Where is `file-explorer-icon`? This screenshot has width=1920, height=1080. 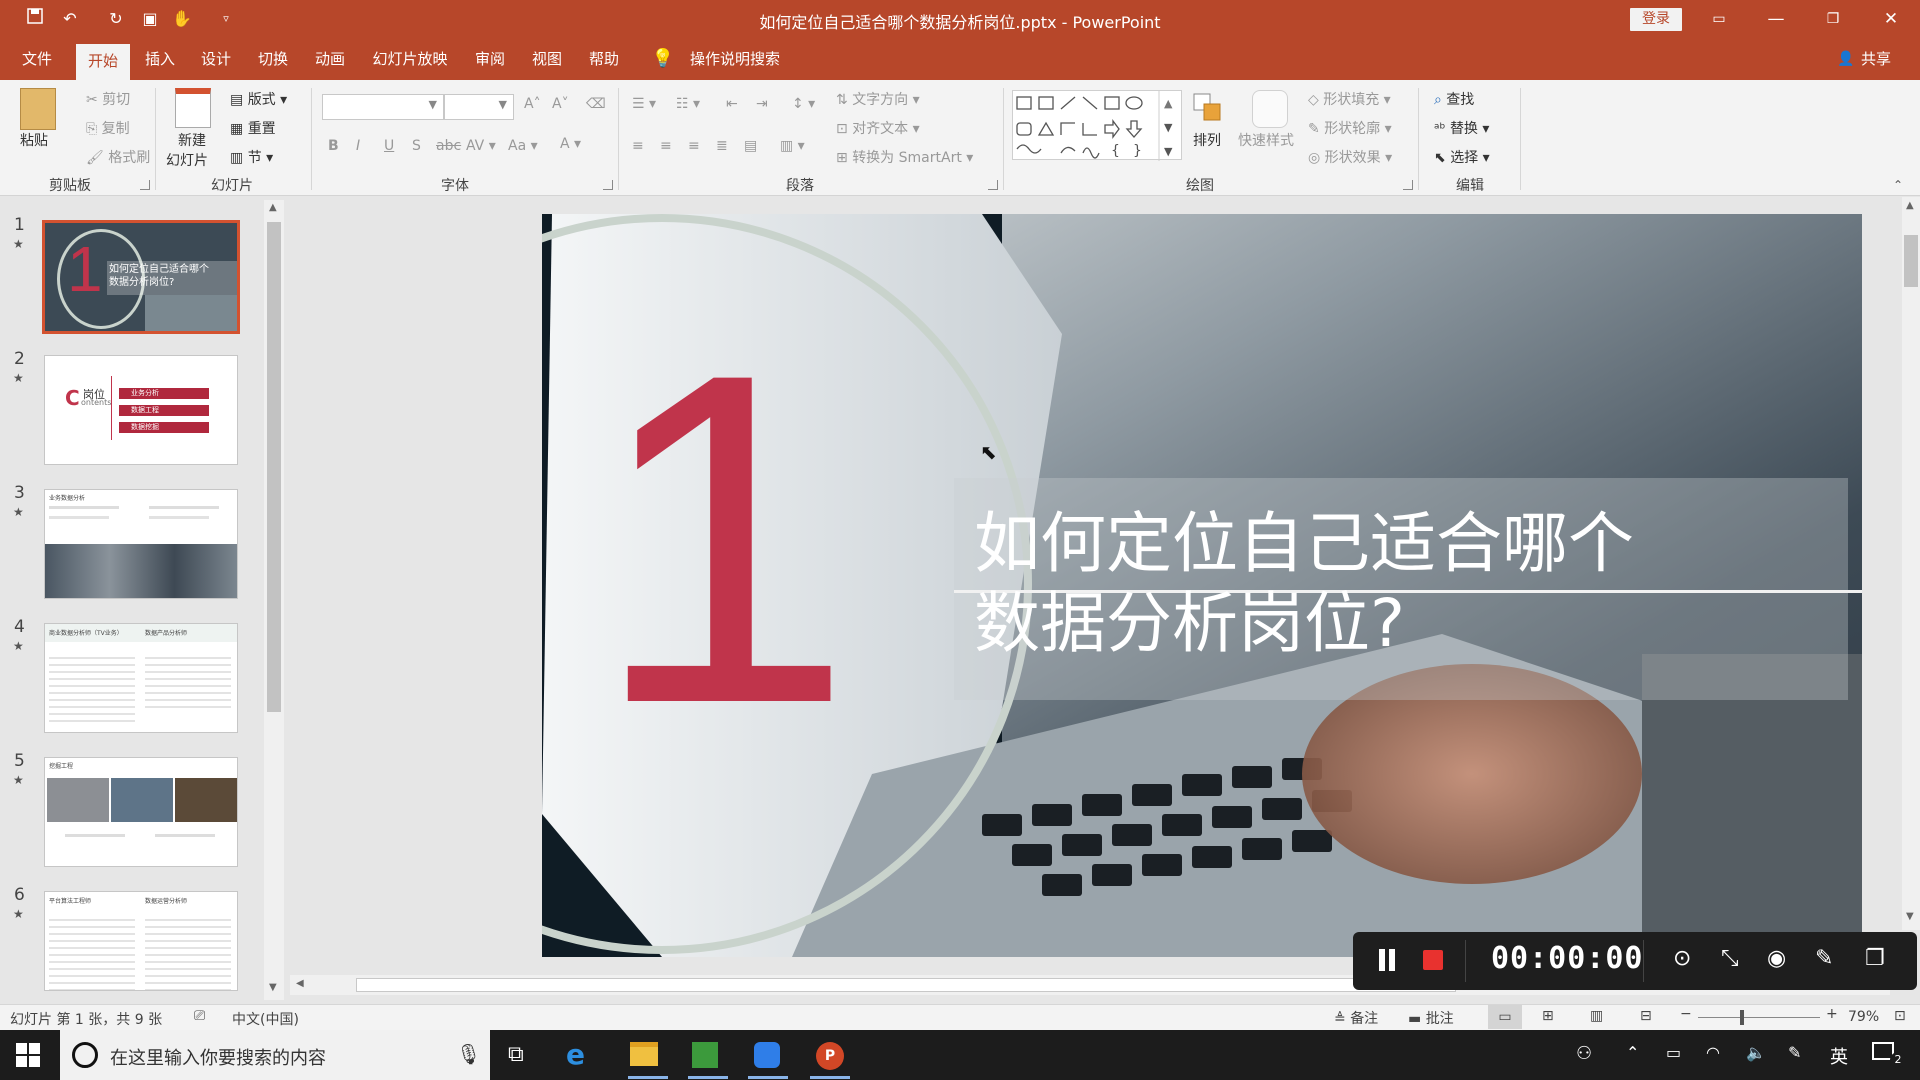
file-explorer-icon is located at coordinates (644, 1054).